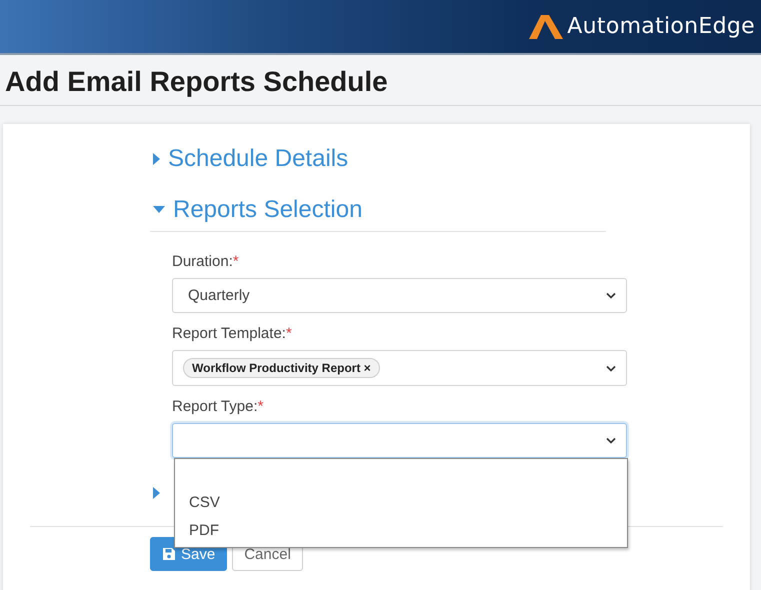  What do you see at coordinates (281, 368) in the screenshot?
I see `selected-tag: Workflow Productivity Report ×` at bounding box center [281, 368].